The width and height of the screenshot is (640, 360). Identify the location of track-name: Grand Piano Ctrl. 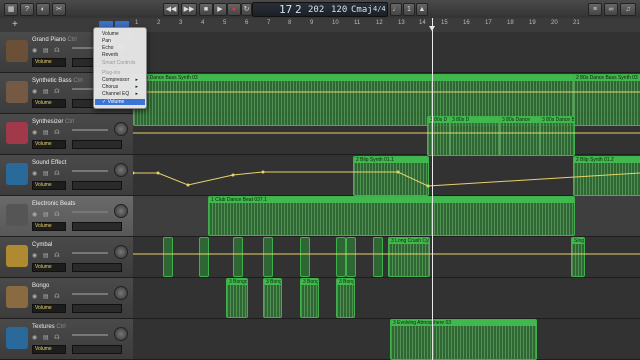
(54, 40).